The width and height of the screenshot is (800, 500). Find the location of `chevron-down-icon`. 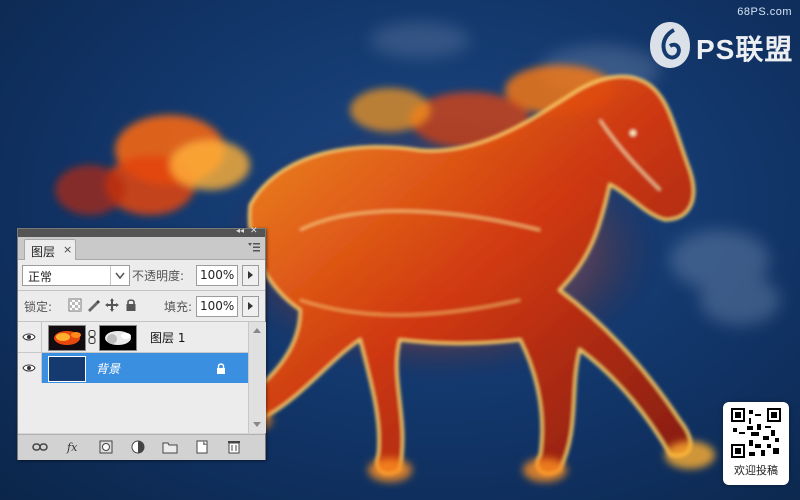

chevron-down-icon is located at coordinates (119, 275).